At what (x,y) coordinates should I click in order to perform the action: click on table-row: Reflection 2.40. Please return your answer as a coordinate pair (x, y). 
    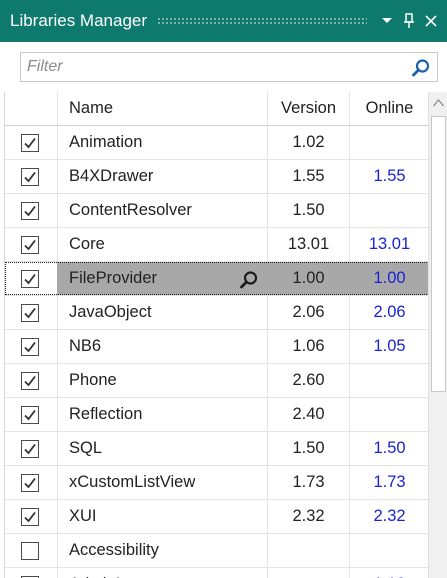
    Looking at the image, I should click on (216, 415).